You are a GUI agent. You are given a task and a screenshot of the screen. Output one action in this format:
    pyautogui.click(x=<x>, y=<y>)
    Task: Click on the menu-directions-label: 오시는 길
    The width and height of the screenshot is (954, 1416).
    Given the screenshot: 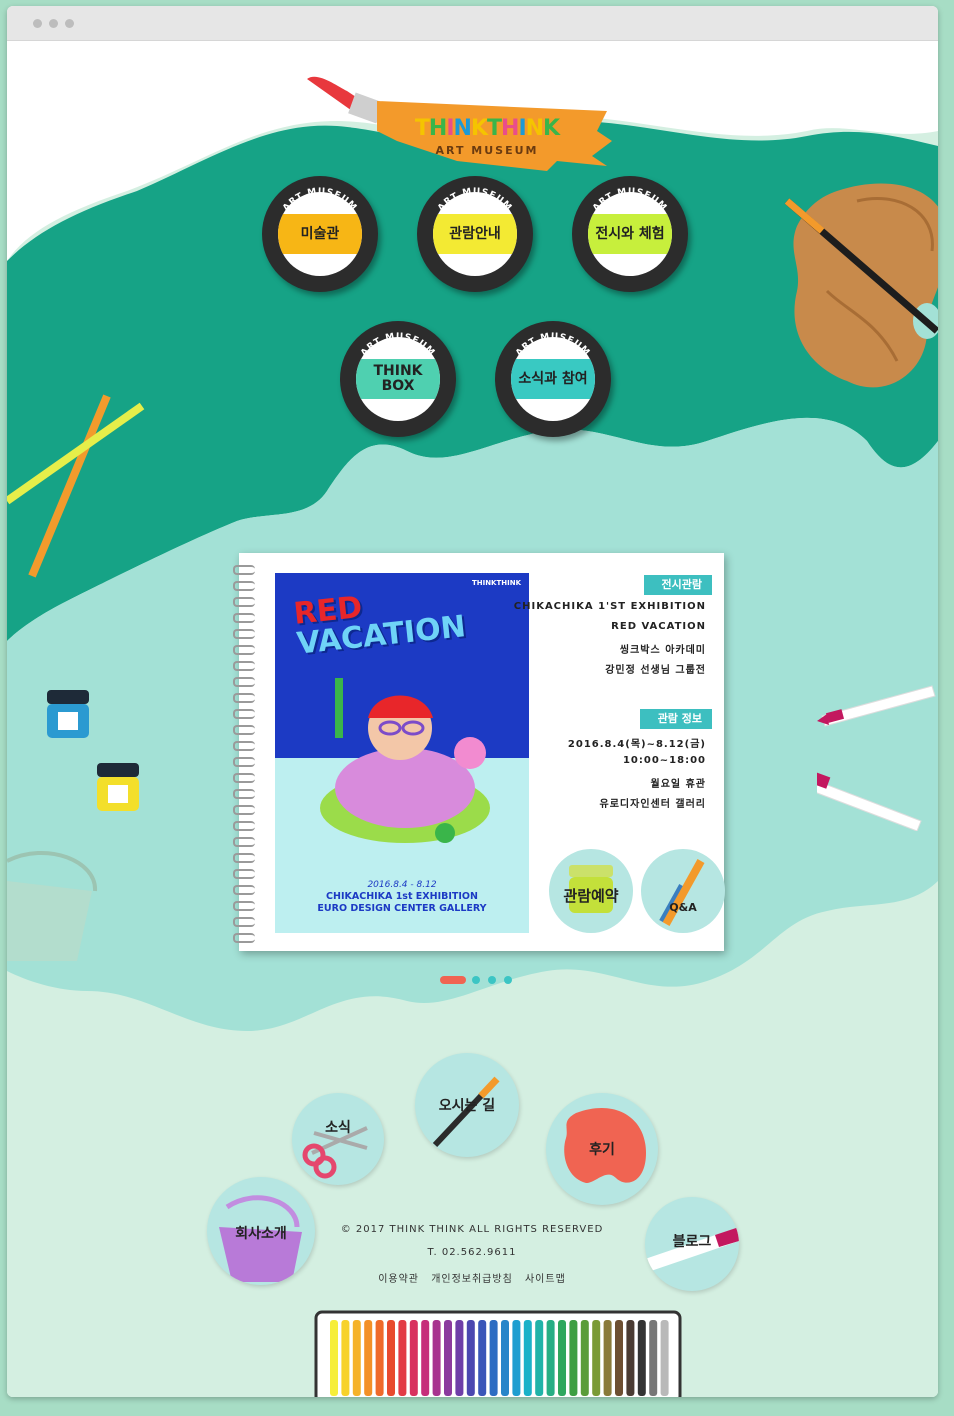 What is the action you would take?
    pyautogui.click(x=467, y=1106)
    